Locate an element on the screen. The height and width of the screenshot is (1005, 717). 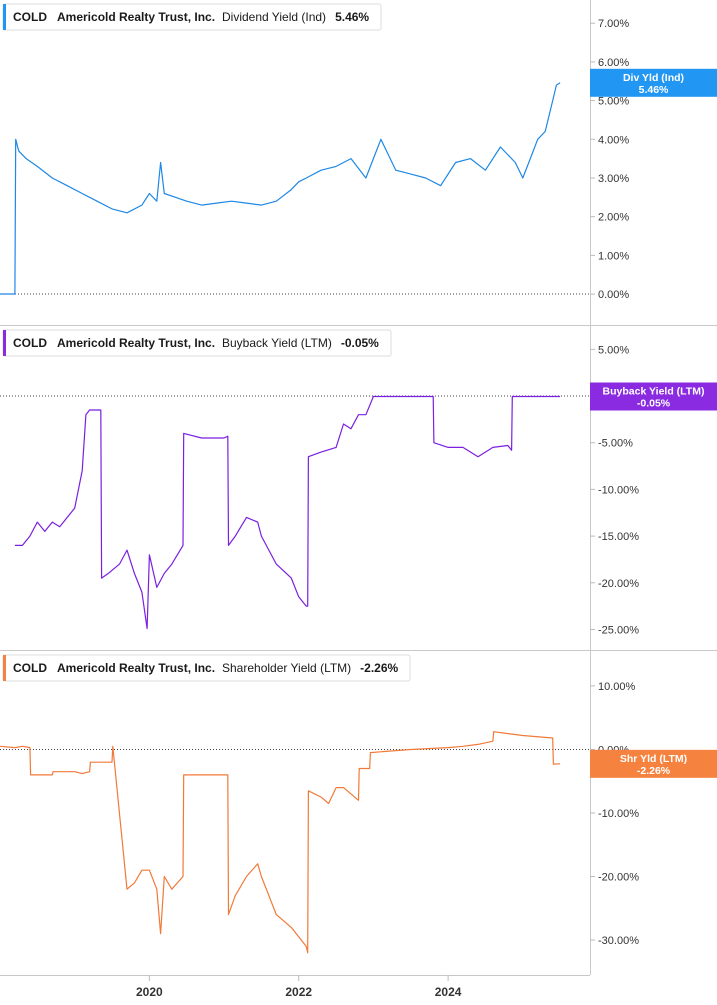
x-axis: 2020 2022 2024 is located at coordinates (299, 987).